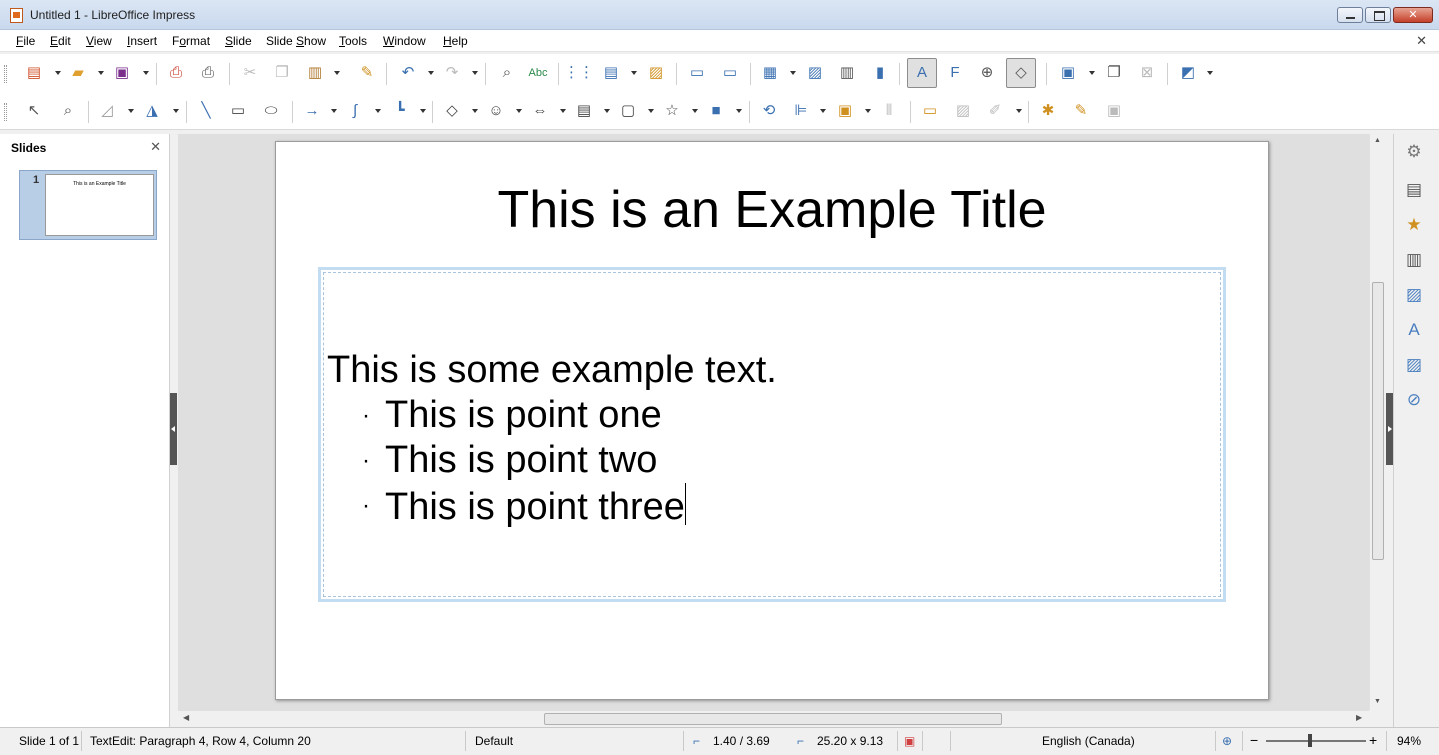 This screenshot has height=755, width=1439. What do you see at coordinates (1359, 717) in the screenshot?
I see `scroll-right-arrow: ▶` at bounding box center [1359, 717].